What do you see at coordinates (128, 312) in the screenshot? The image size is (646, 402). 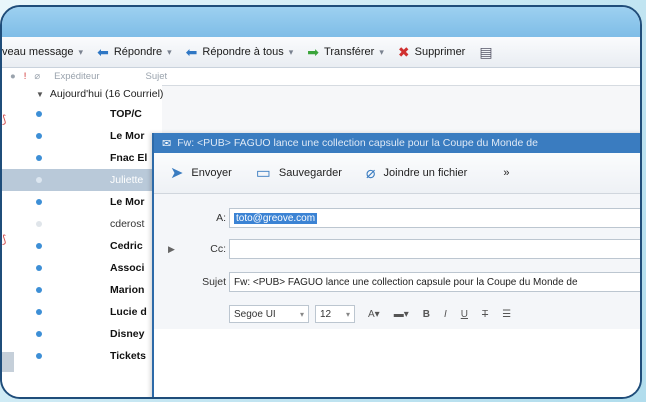 I see `sender-name: Lucie d` at bounding box center [128, 312].